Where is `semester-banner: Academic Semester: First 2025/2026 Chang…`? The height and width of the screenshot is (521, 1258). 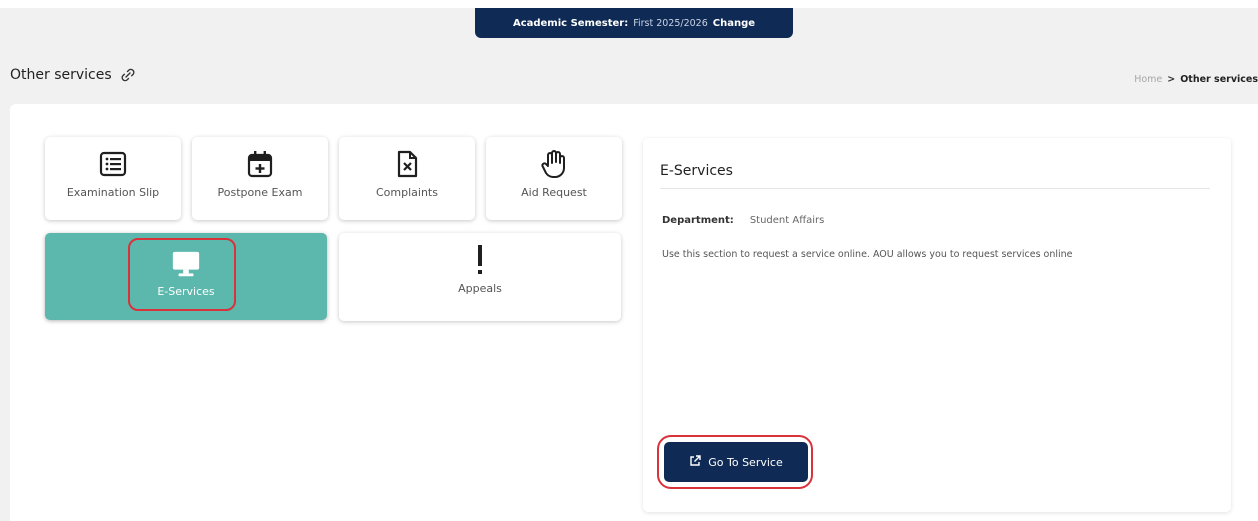 semester-banner: Academic Semester: First 2025/2026 Chang… is located at coordinates (634, 23).